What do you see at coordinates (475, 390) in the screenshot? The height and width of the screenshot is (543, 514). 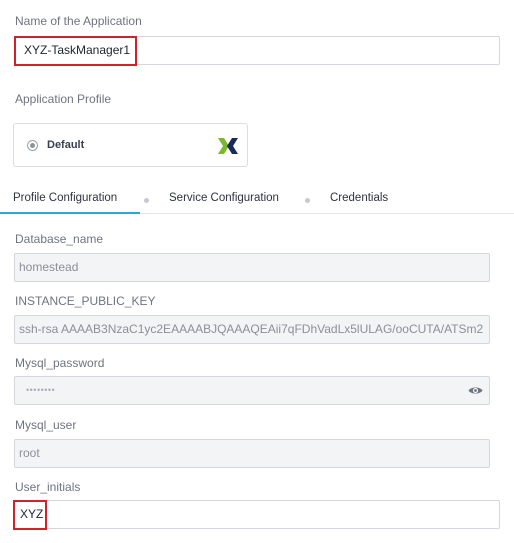 I see `eye-icon` at bounding box center [475, 390].